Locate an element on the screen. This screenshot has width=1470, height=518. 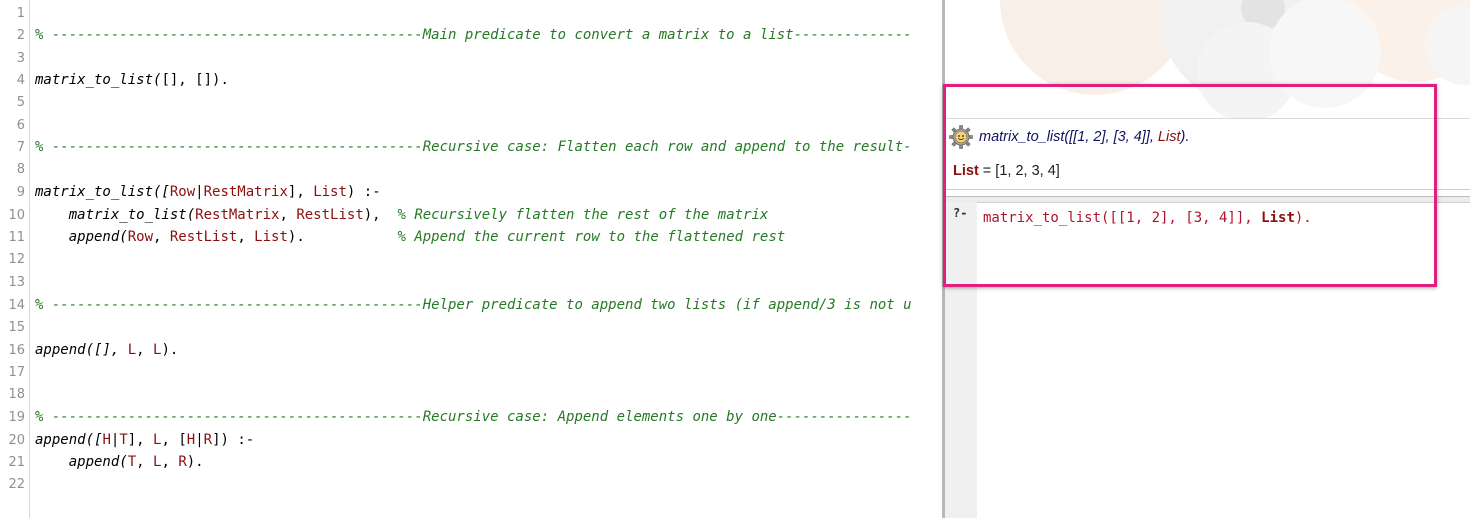
answer-variable: List is located at coordinates (966, 171).